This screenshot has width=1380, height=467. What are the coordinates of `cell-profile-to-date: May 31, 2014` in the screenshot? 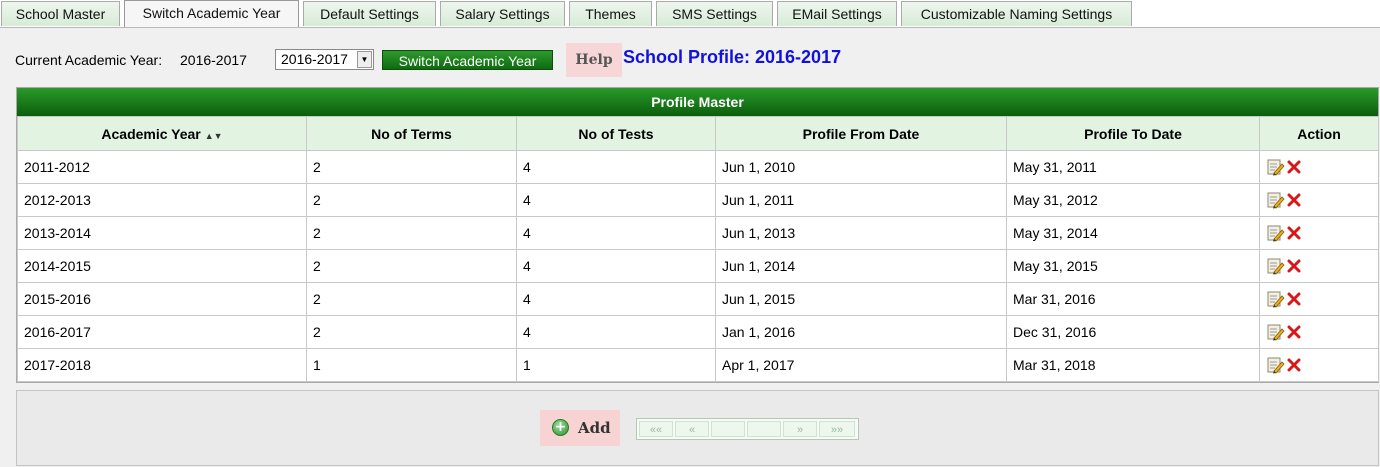 It's located at (1133, 233).